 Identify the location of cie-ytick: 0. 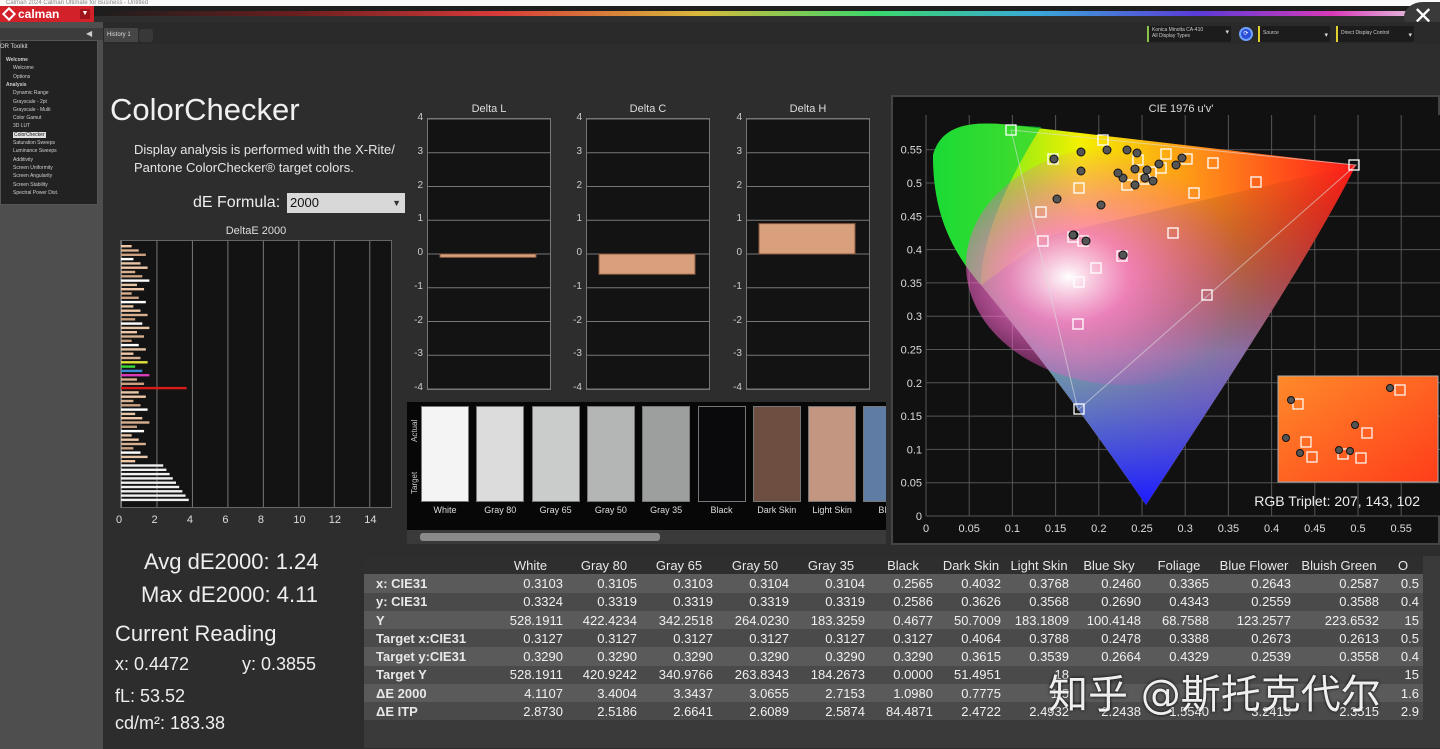
(919, 517).